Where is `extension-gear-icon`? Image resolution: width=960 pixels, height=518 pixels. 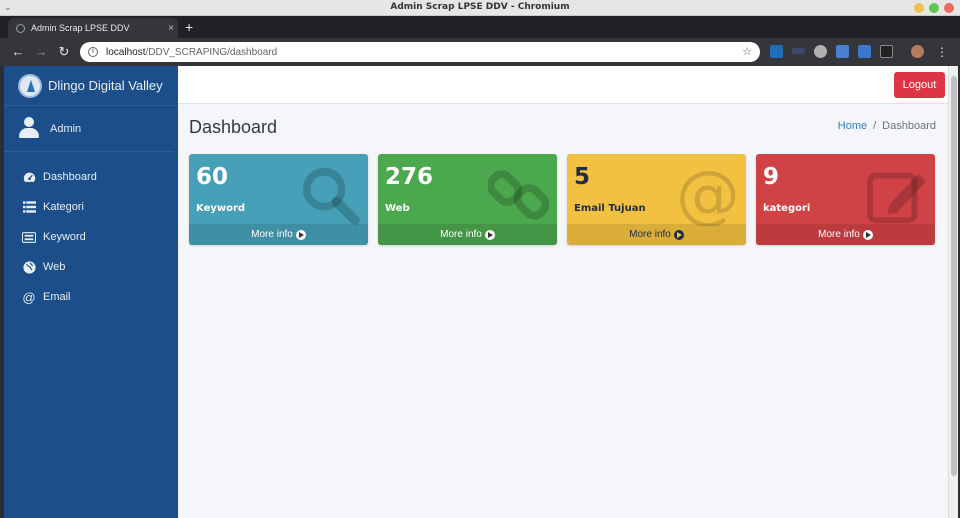
extension-gear-icon is located at coordinates (820, 51).